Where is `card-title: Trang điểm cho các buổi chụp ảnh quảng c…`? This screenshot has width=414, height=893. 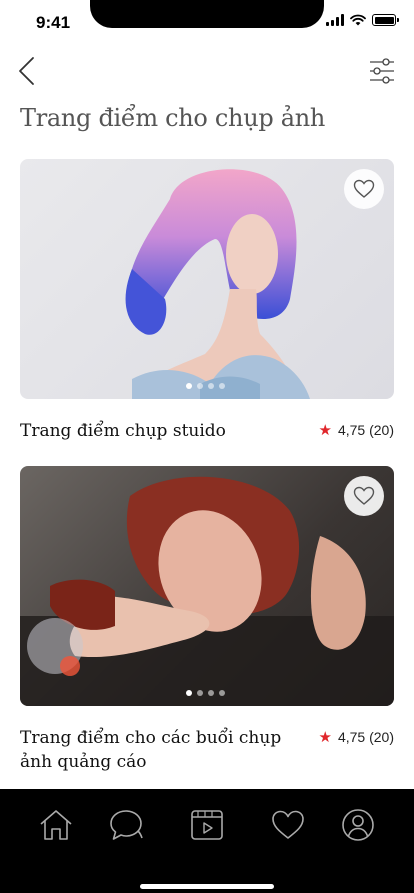
card-title: Trang điểm cho các buổi chụp ảnh quảng c… is located at coordinates (155, 750).